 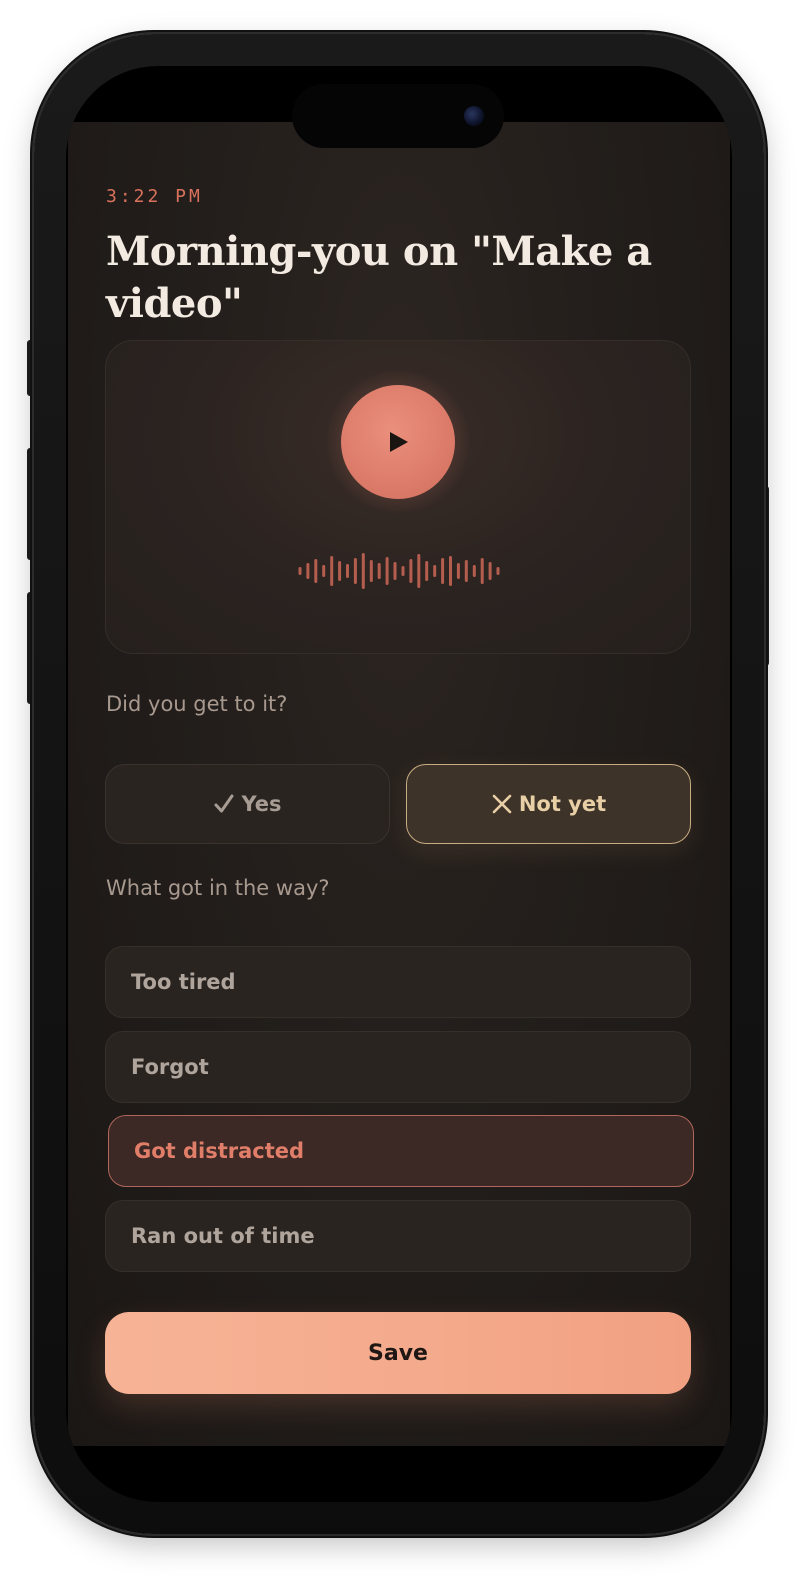 I want to click on x-icon, so click(x=502, y=804).